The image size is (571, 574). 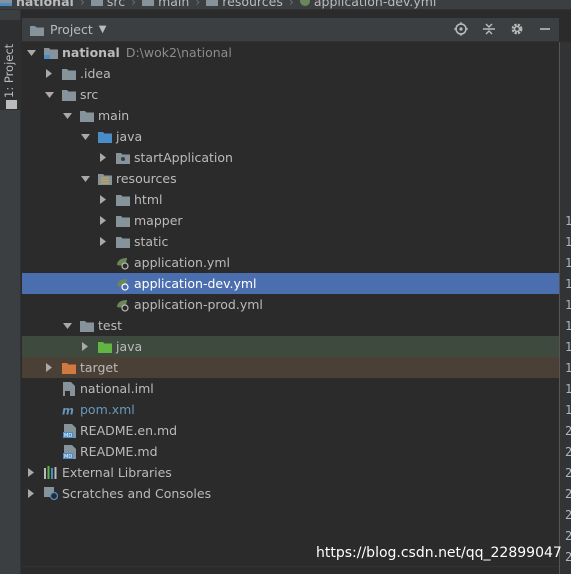 I want to click on tree-item-external-libraries: External Libraries, so click(x=290, y=472).